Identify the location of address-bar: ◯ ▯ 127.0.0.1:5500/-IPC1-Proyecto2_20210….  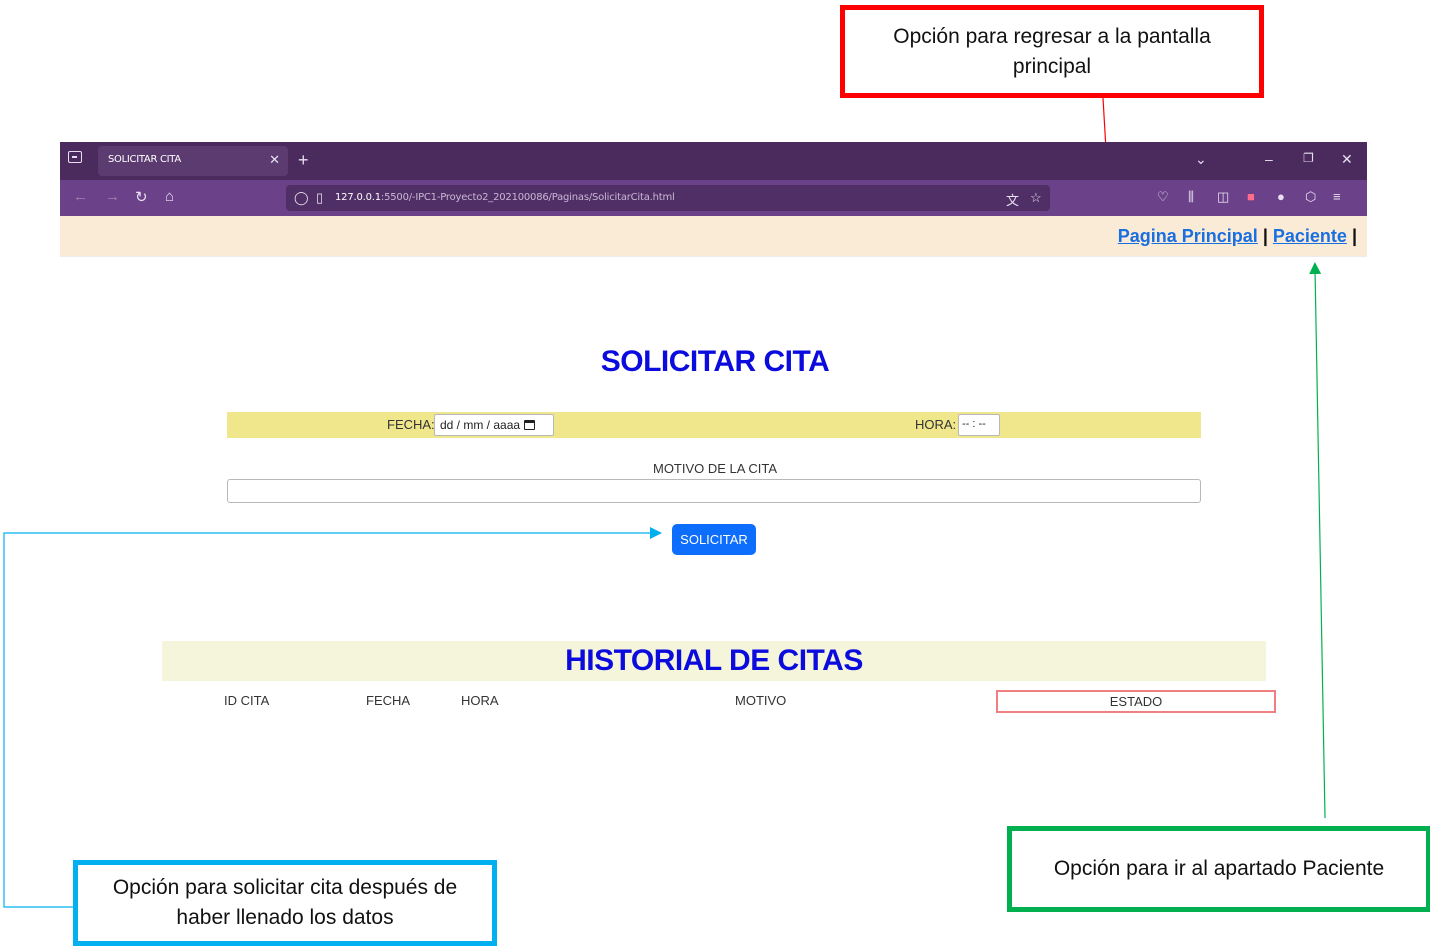
(668, 198).